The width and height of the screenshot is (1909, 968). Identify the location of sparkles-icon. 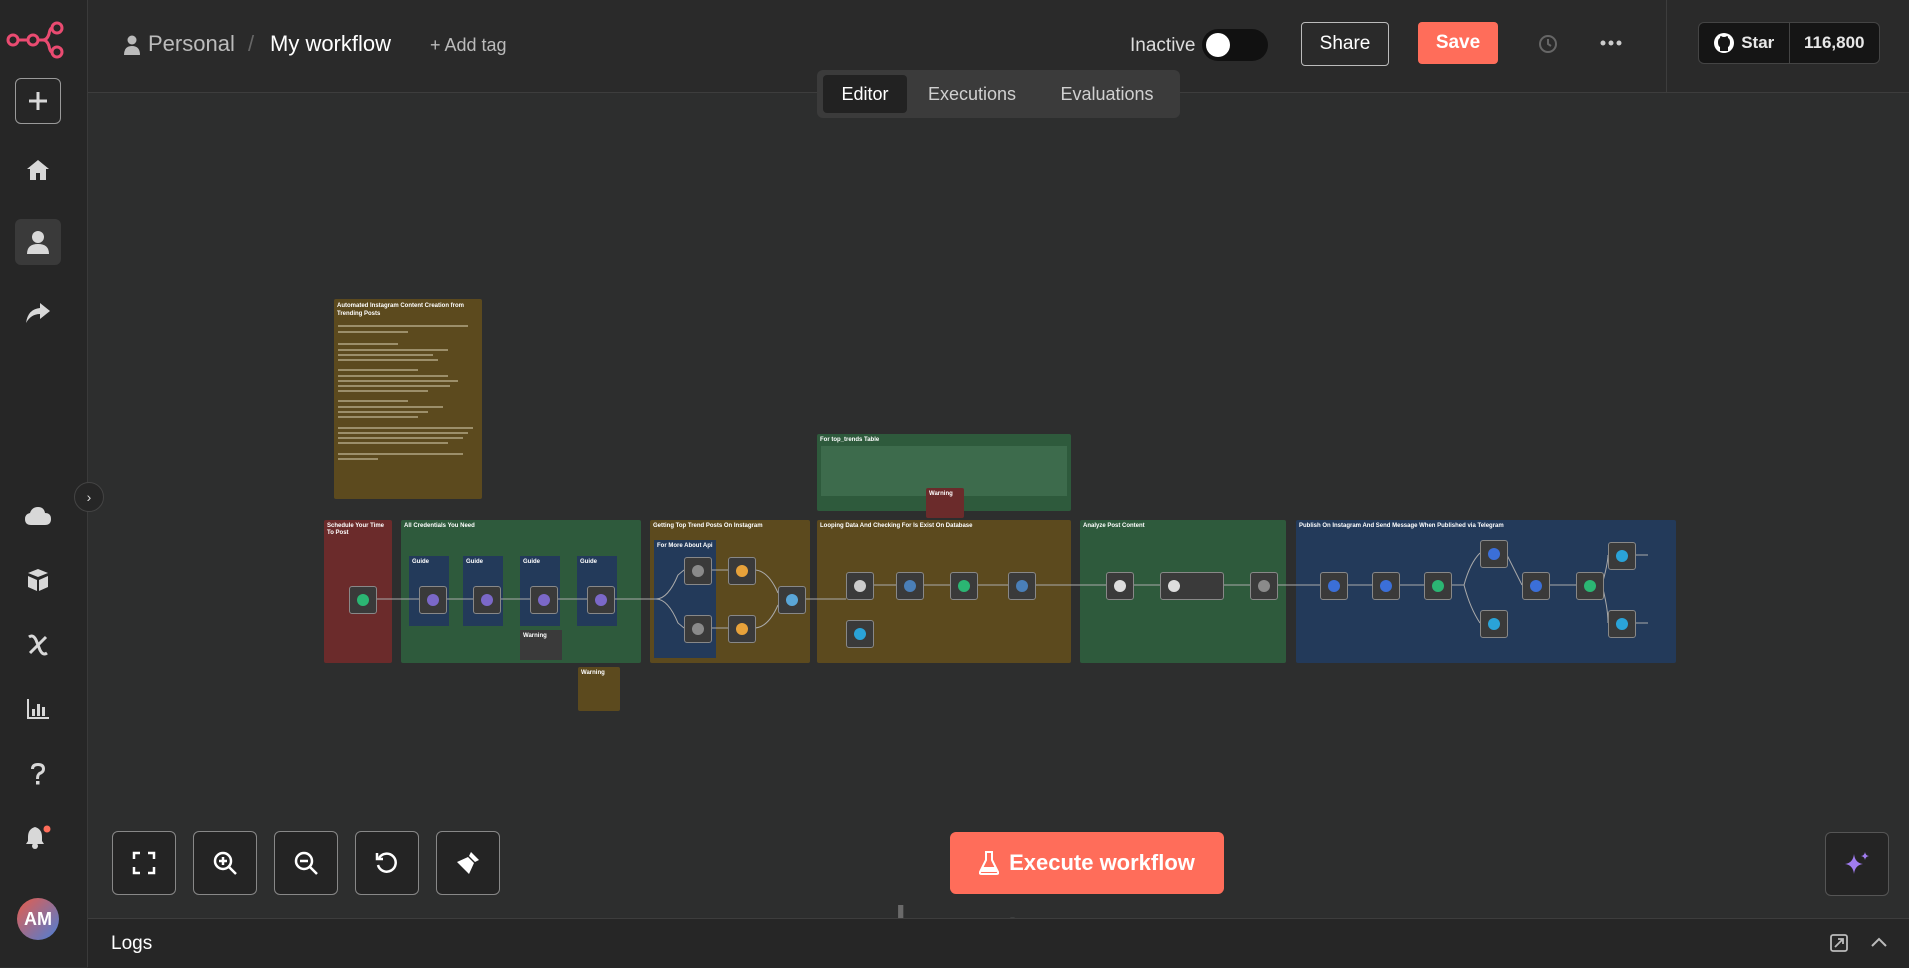
(1857, 863).